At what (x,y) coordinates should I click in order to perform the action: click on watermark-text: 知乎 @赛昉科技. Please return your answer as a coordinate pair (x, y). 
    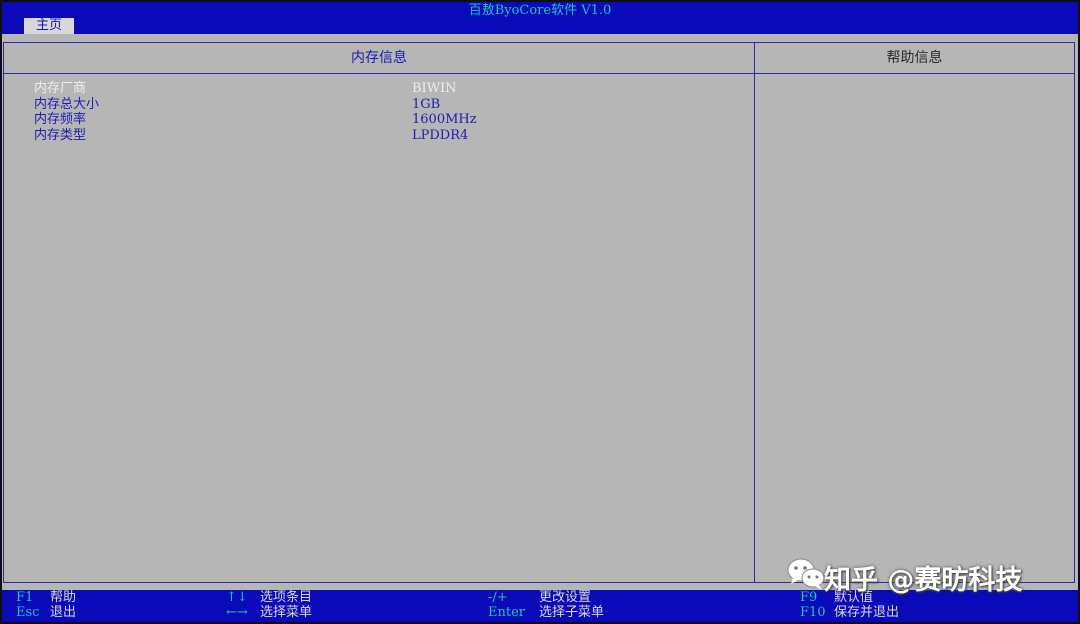
    Looking at the image, I should click on (923, 580).